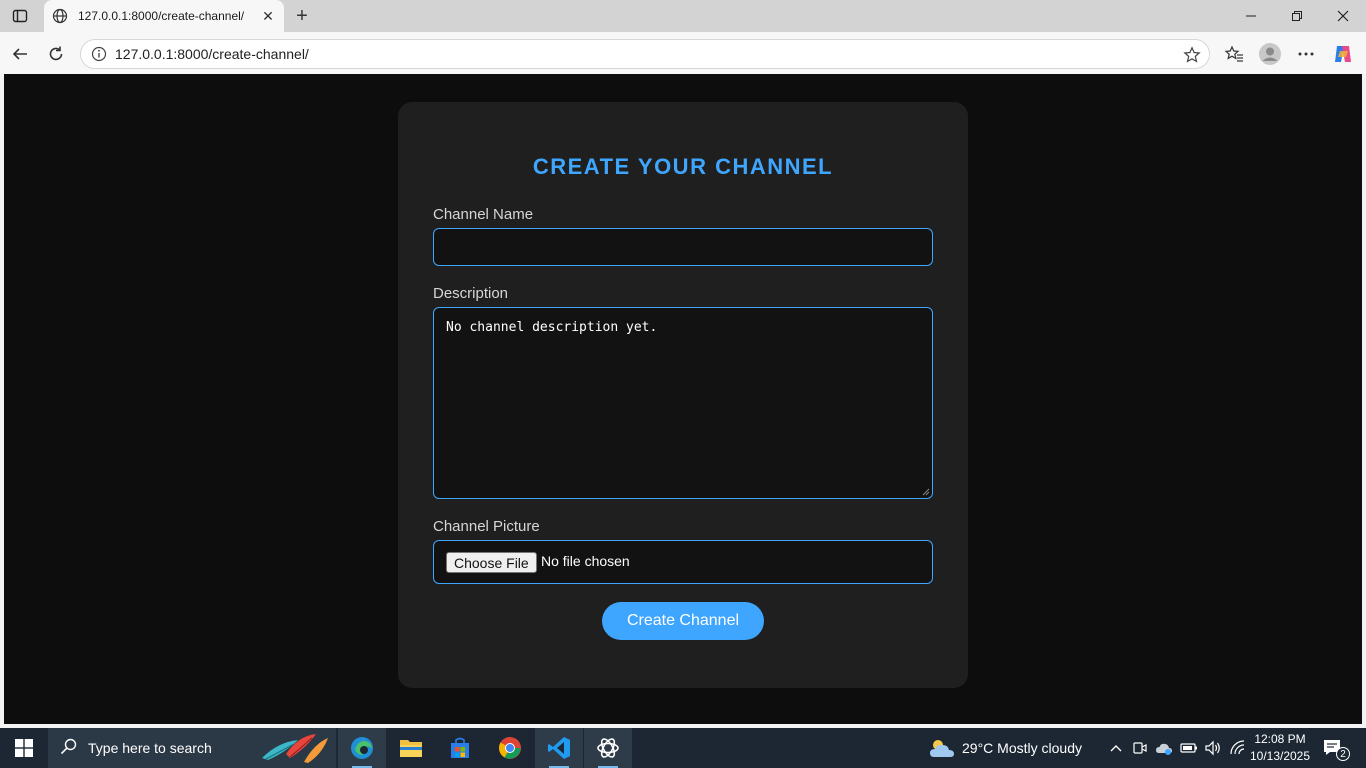 This screenshot has height=768, width=1366. What do you see at coordinates (683, 166) in the screenshot?
I see `page-title: CREATE YOUR CHANNEL` at bounding box center [683, 166].